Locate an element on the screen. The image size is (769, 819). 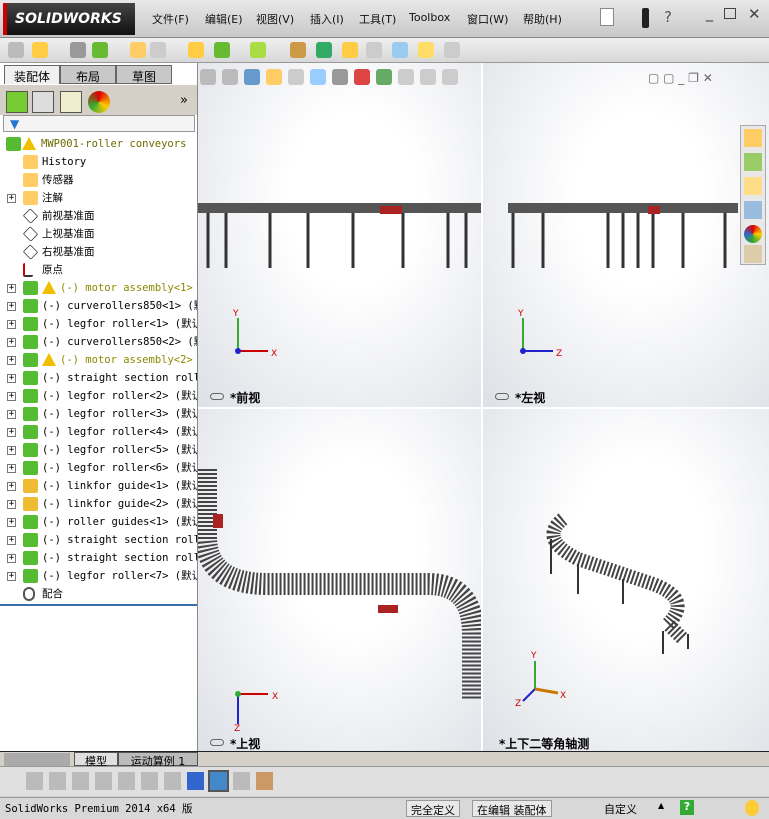
new-document-icon is located at coordinates (607, 17).